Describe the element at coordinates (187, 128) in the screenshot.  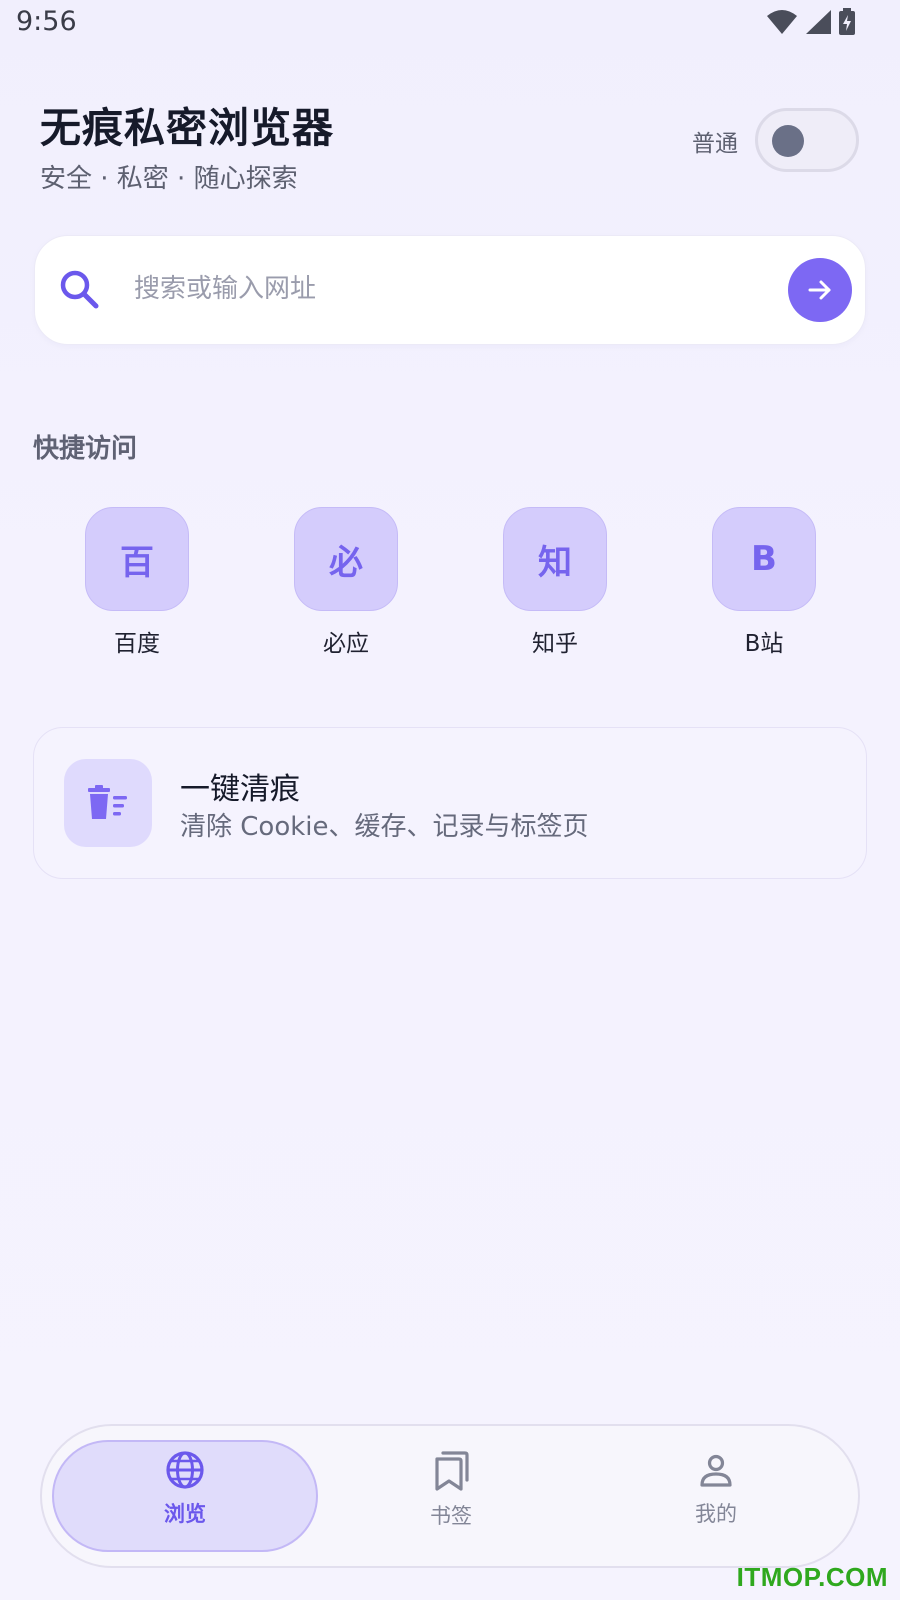
I see `app-title: 无痕私密浏览器` at that location.